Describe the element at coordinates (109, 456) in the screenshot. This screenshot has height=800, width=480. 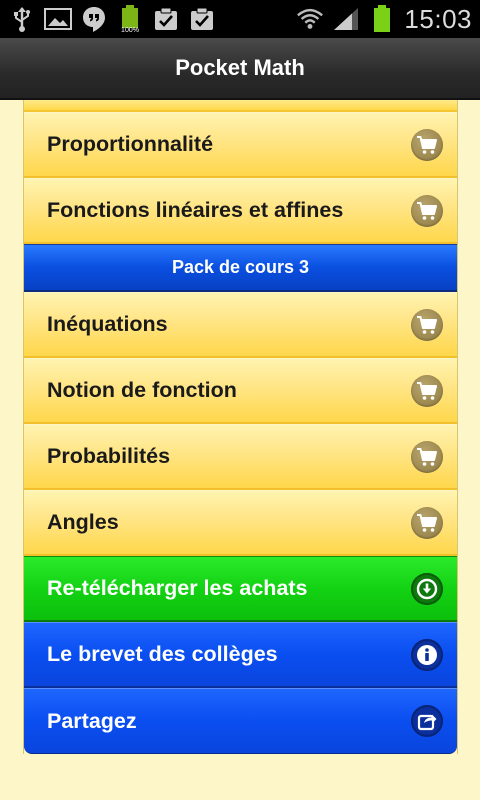
I see `list-item-label: Probabilités` at that location.